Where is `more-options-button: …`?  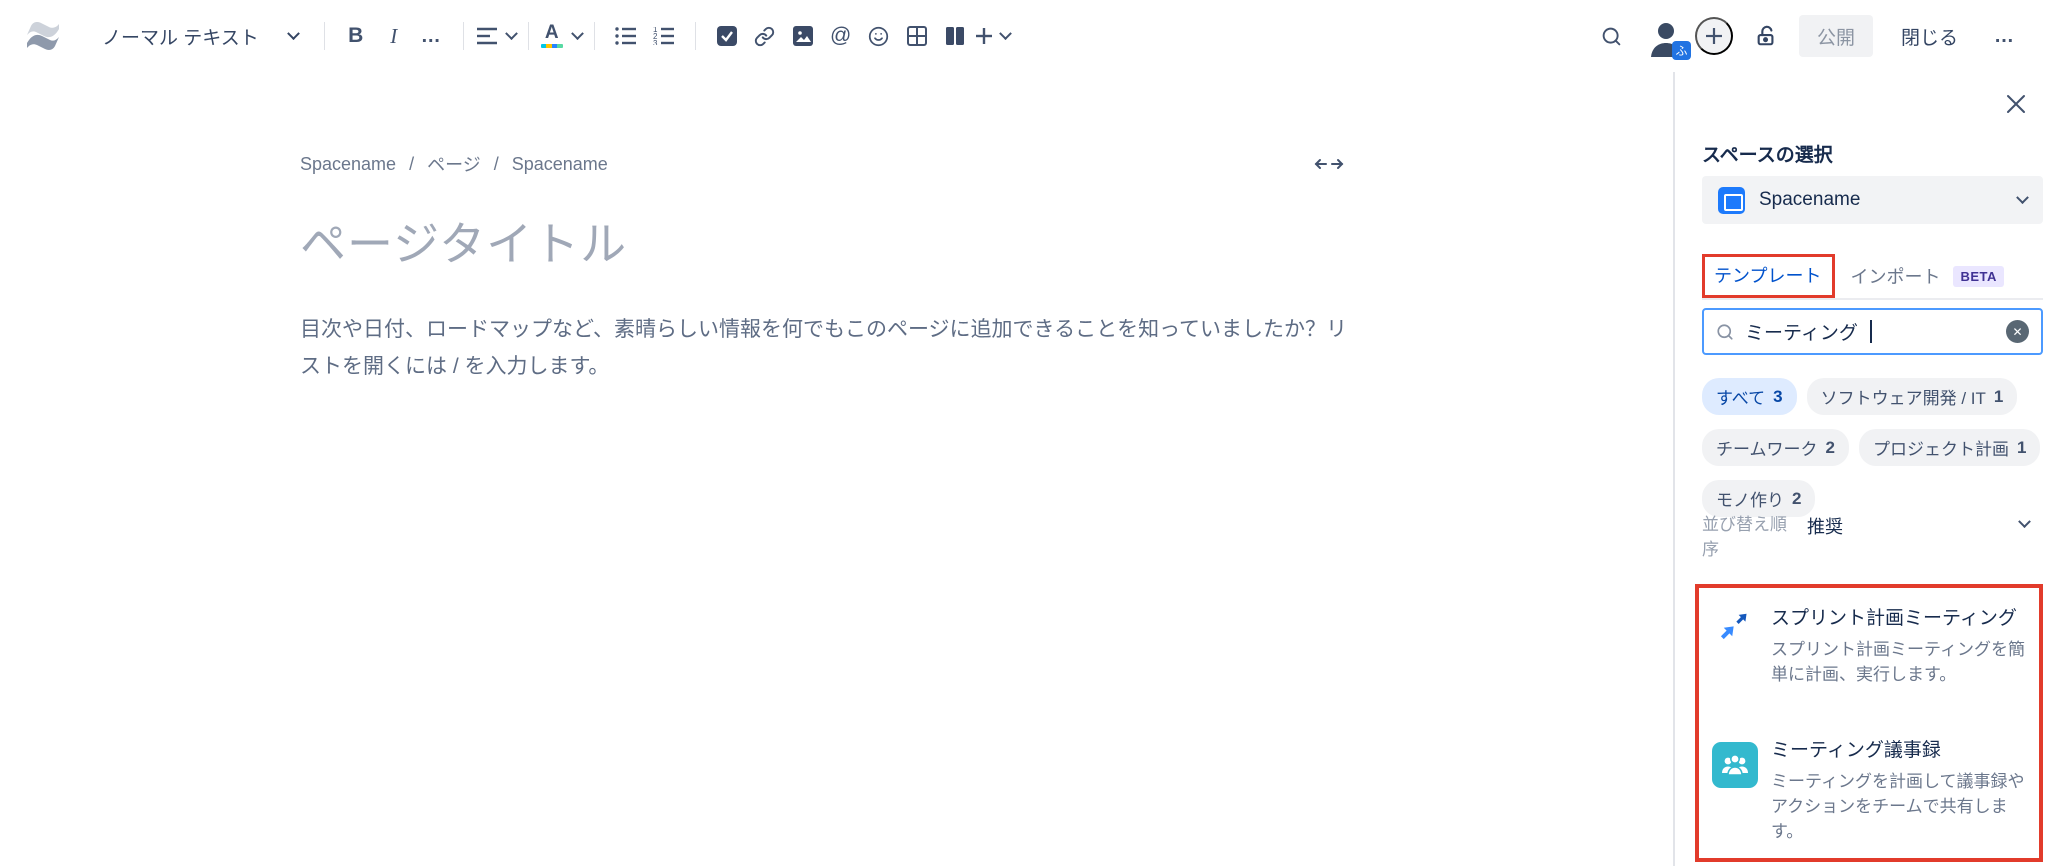
more-options-button: … is located at coordinates (2005, 36).